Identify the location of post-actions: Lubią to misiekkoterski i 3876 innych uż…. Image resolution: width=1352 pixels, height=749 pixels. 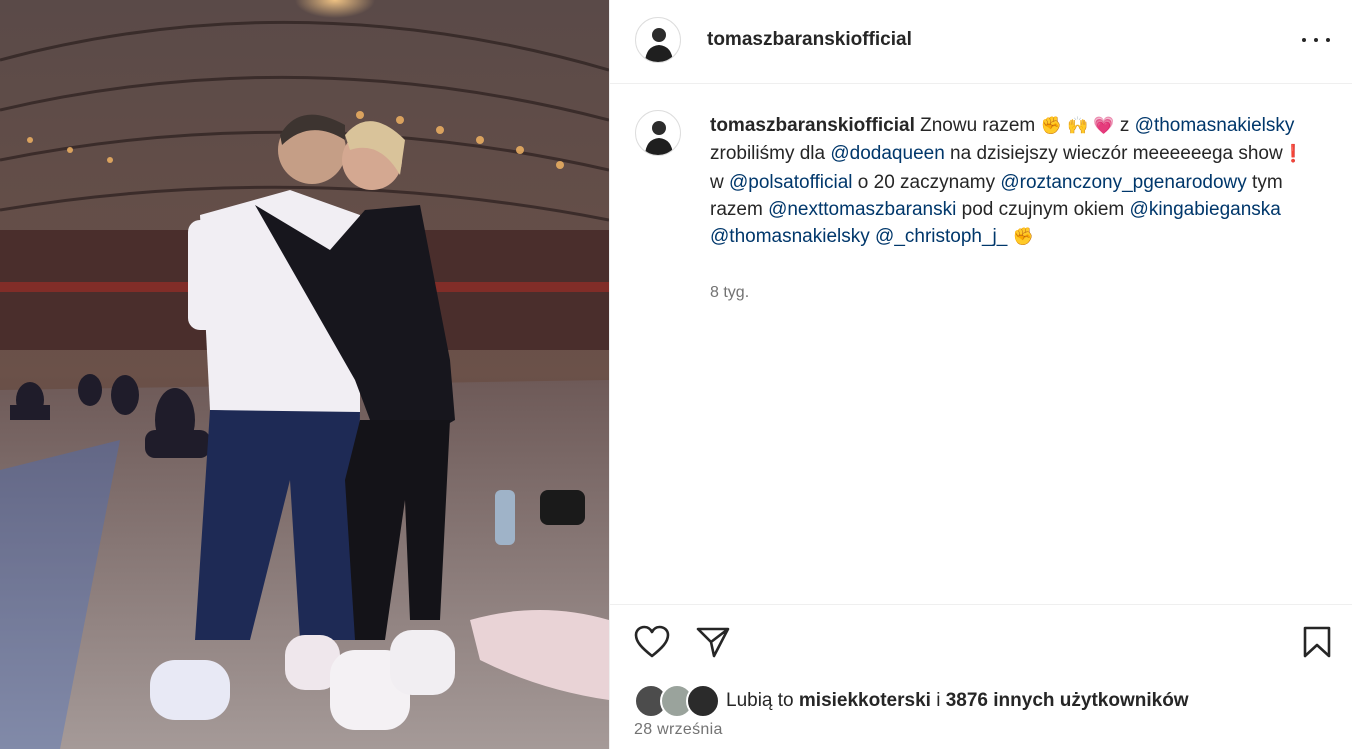
(981, 676).